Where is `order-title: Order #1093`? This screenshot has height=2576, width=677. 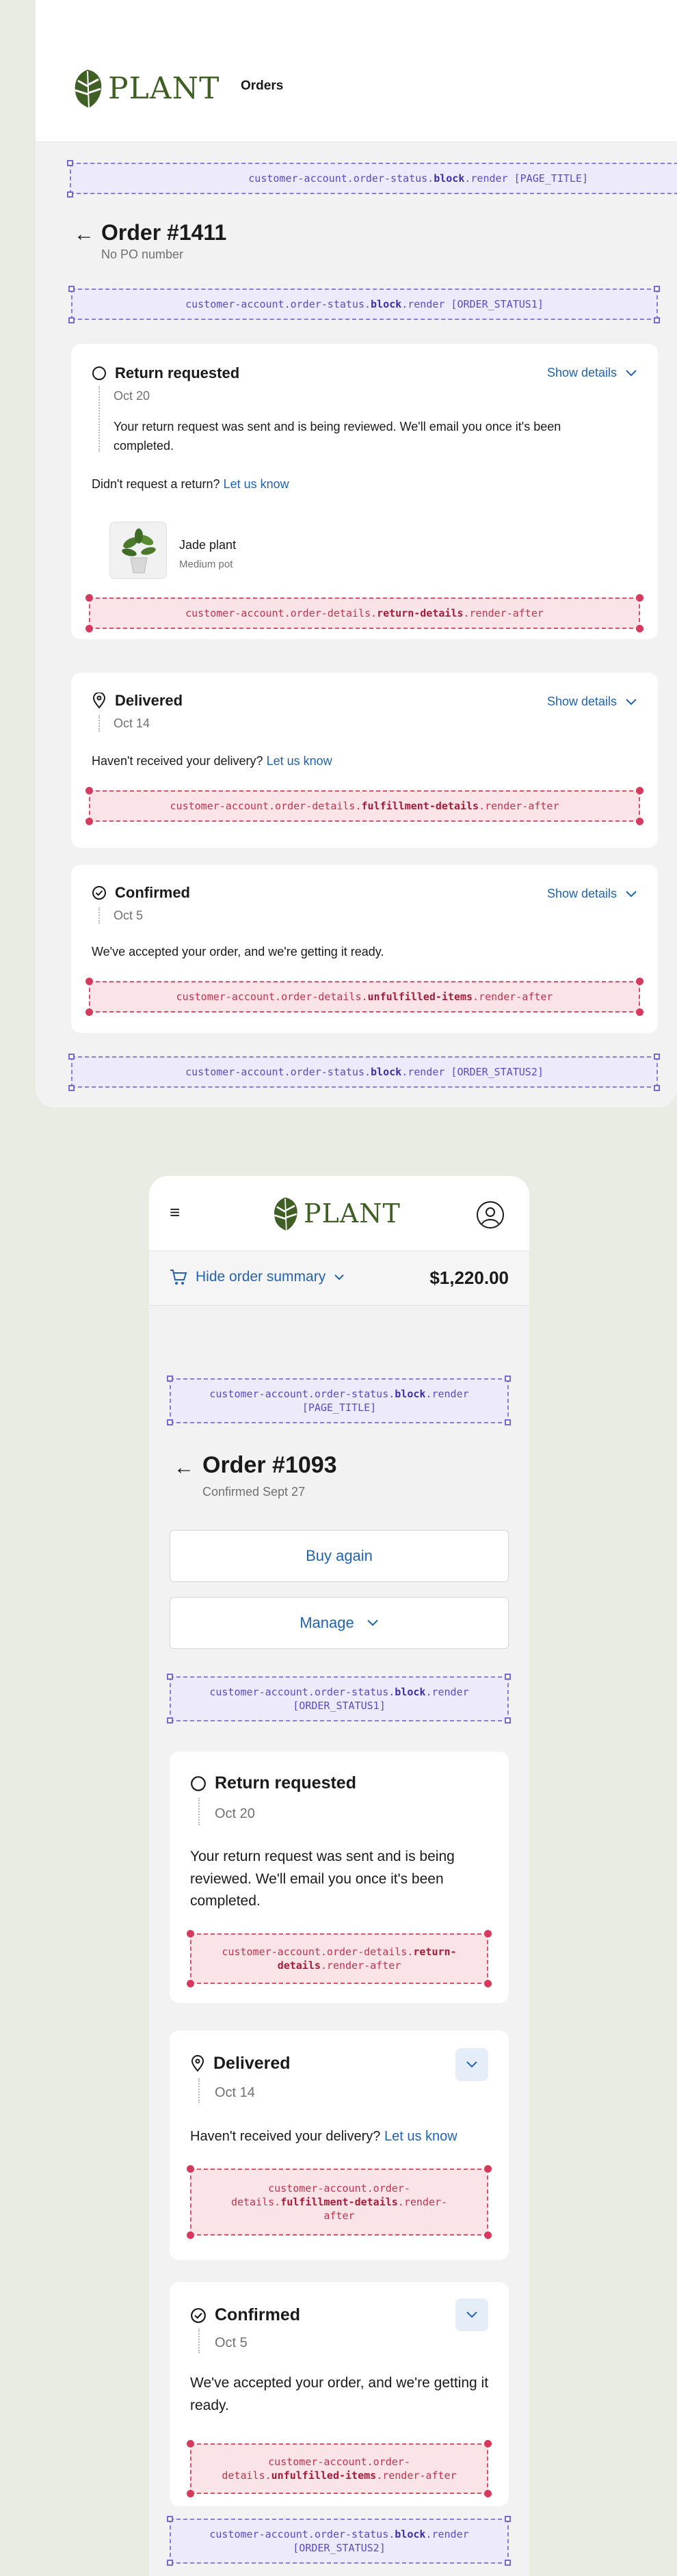 order-title: Order #1093 is located at coordinates (269, 1465).